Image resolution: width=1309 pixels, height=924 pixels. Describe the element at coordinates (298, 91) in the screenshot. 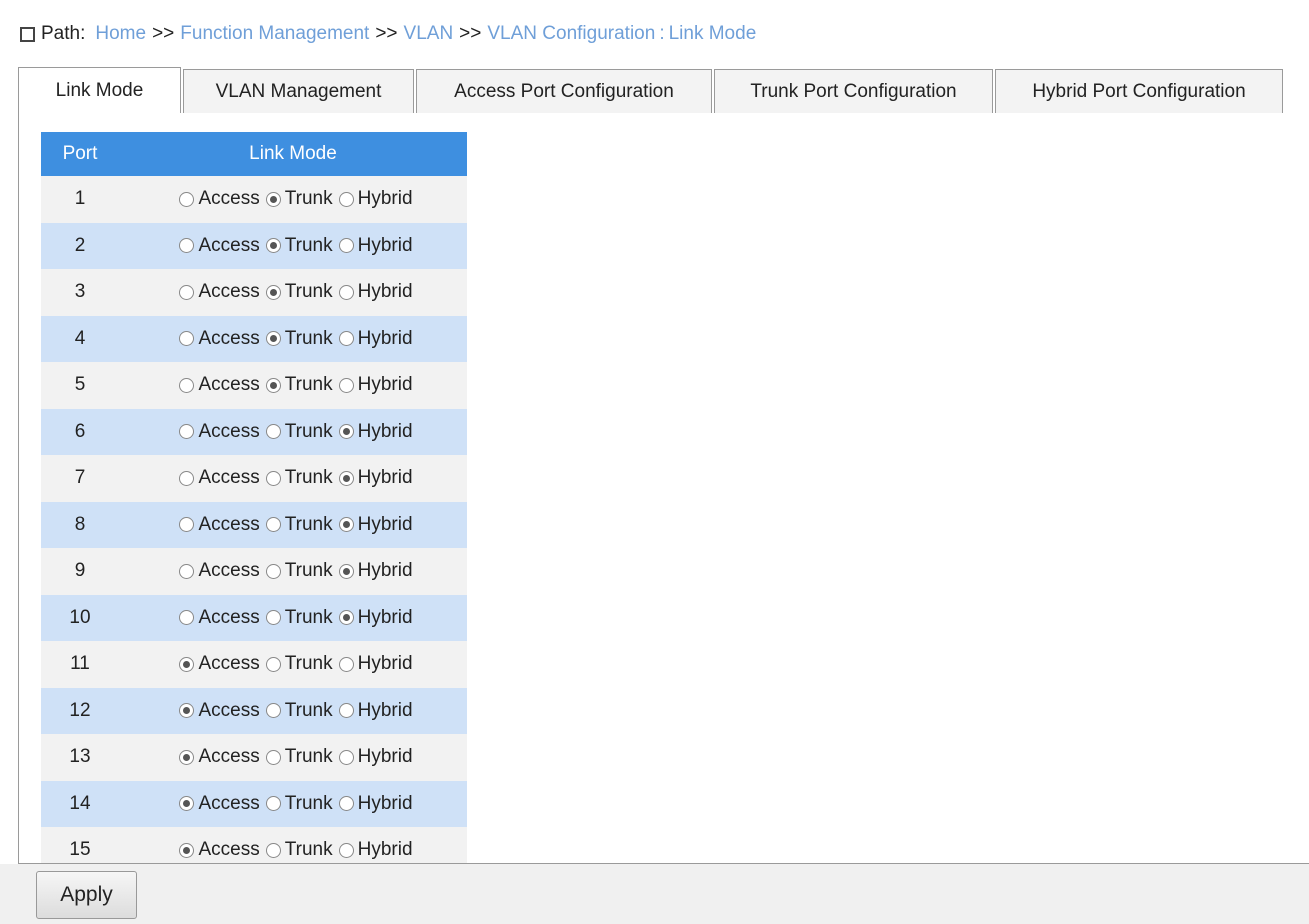

I see `tab-vlan-management: VLAN Management` at that location.